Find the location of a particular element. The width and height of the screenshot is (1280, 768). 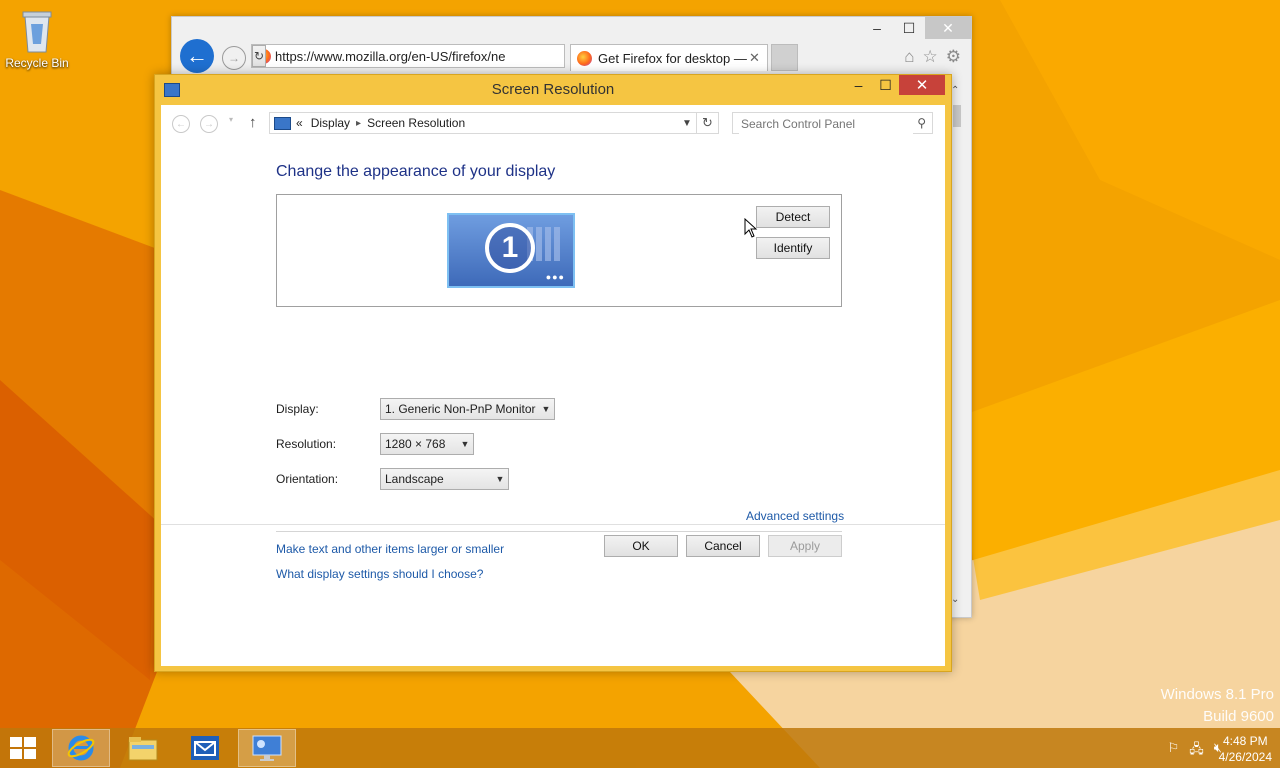

browser-tab: Get Firefox for desktop — ... ✕ is located at coordinates (669, 57).